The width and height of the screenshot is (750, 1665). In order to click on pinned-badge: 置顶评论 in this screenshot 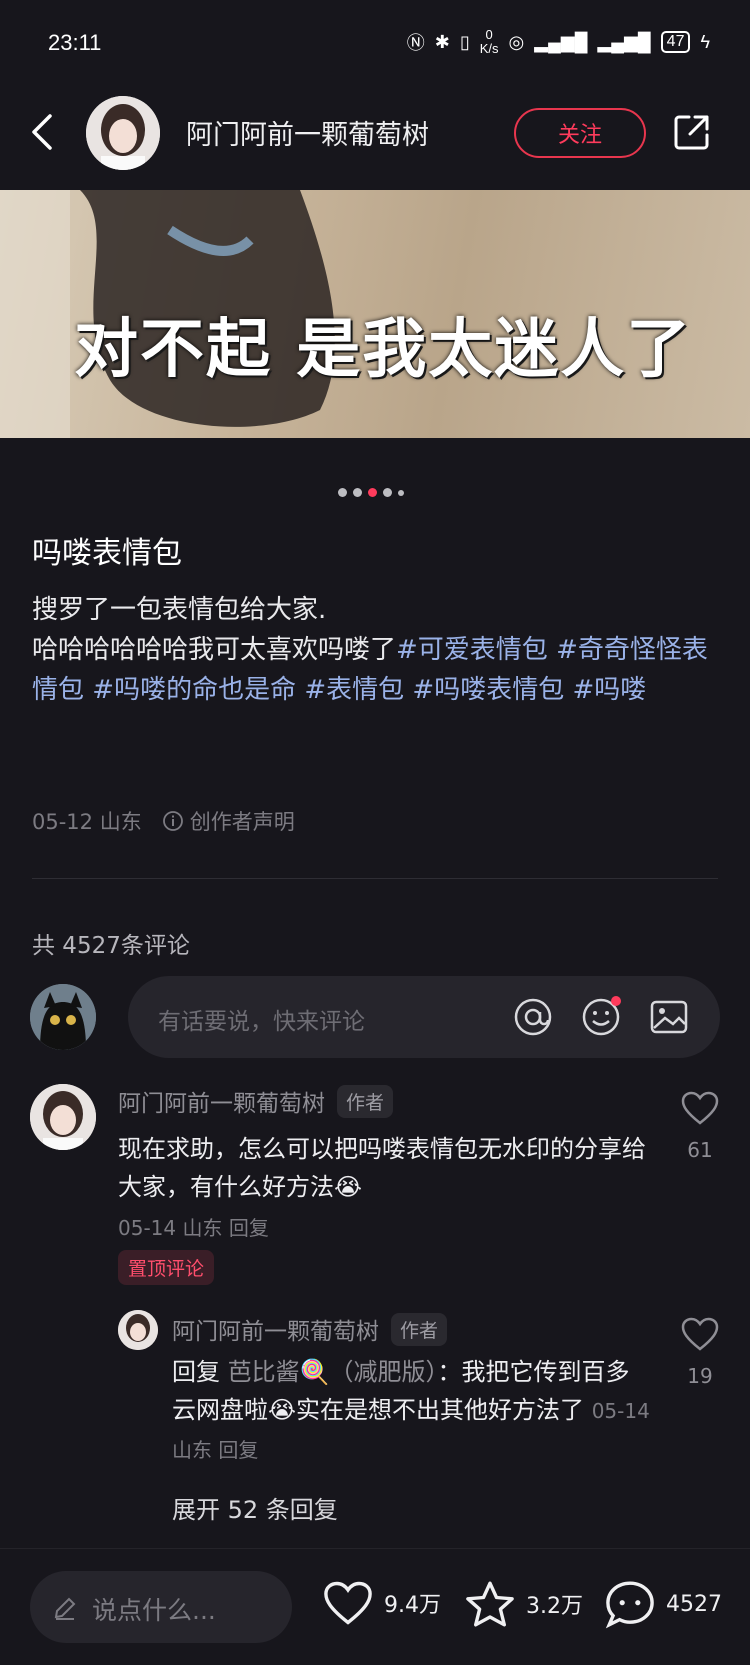, I will do `click(166, 1267)`.